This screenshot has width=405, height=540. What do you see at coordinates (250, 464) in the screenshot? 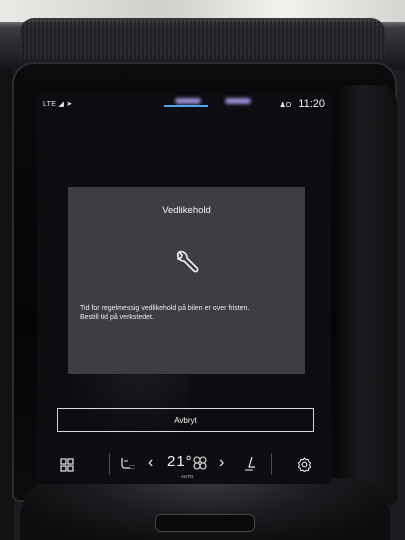
I see `seat-icon` at bounding box center [250, 464].